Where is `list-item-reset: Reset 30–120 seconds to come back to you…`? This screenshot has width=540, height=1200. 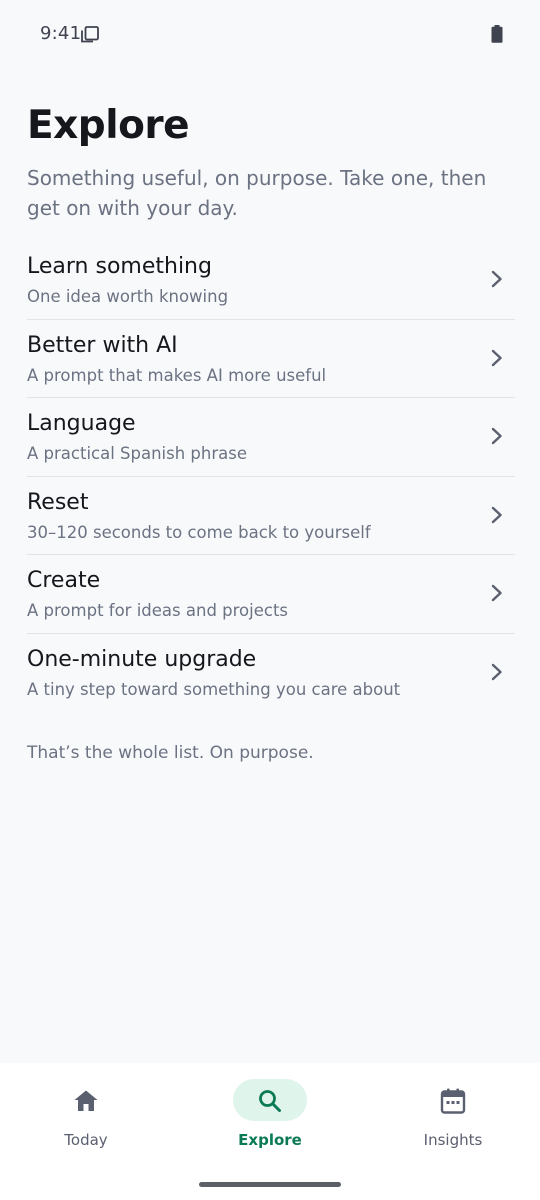
list-item-reset: Reset 30–120 seconds to come back to you… is located at coordinates (271, 516).